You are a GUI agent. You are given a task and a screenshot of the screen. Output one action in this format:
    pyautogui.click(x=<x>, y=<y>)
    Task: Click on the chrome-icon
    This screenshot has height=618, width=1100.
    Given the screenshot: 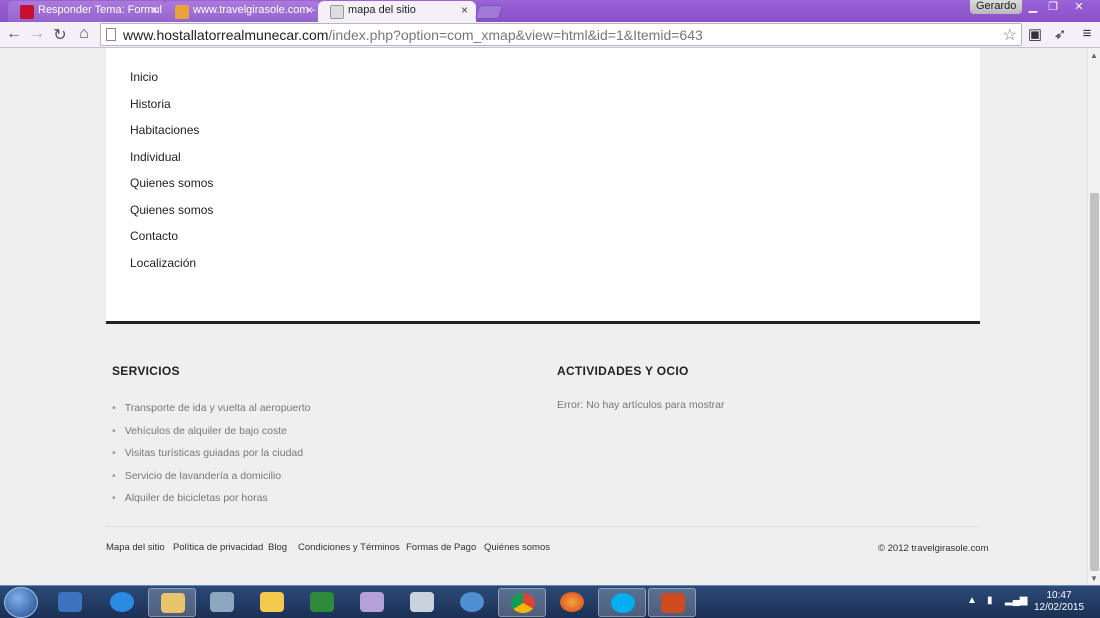 What is the action you would take?
    pyautogui.click(x=523, y=603)
    